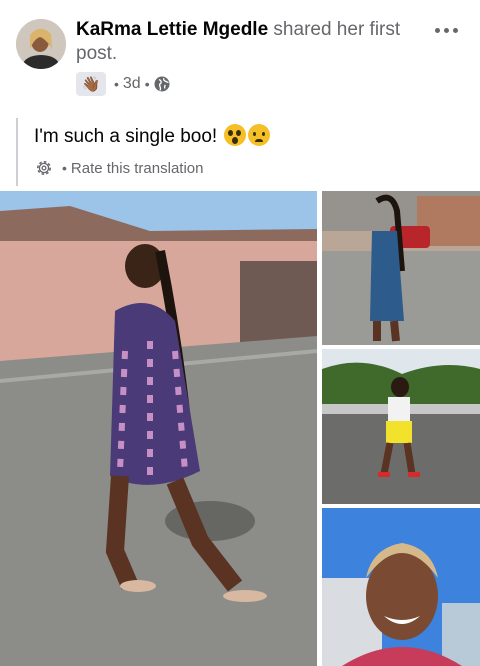  What do you see at coordinates (137, 168) in the screenshot?
I see `rate-translation-label: Rate this translation` at bounding box center [137, 168].